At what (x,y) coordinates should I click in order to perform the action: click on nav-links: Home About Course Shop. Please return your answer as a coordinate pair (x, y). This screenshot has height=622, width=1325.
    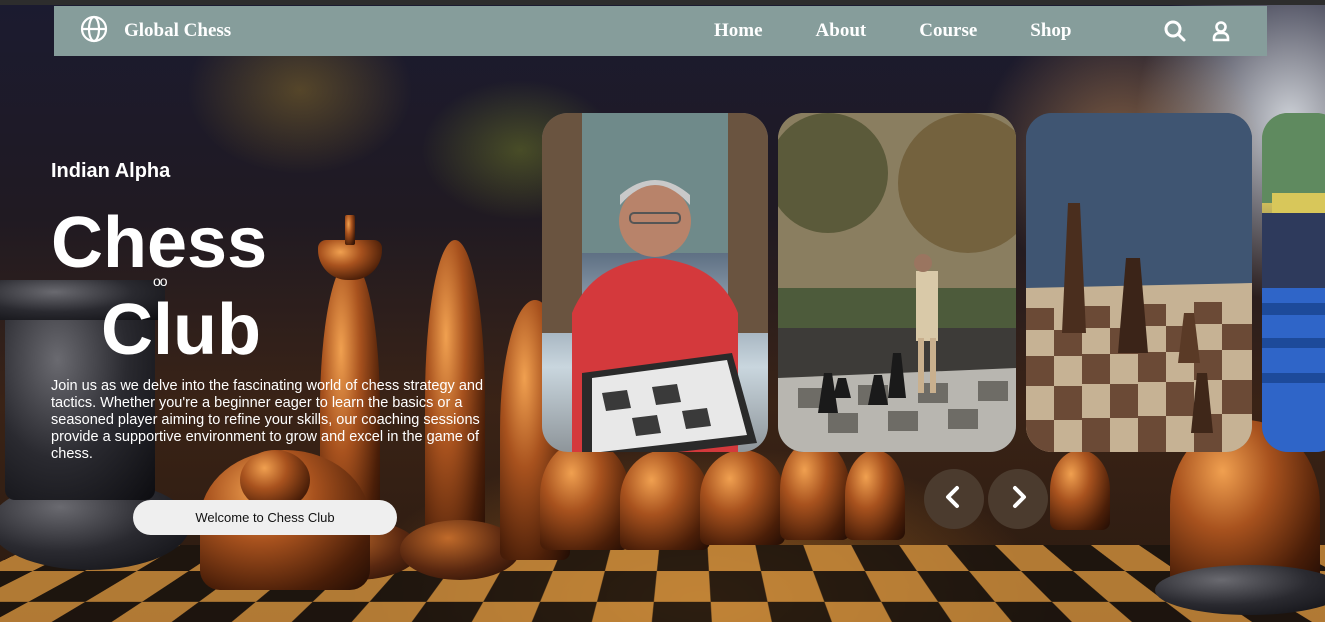
    Looking at the image, I should click on (919, 31).